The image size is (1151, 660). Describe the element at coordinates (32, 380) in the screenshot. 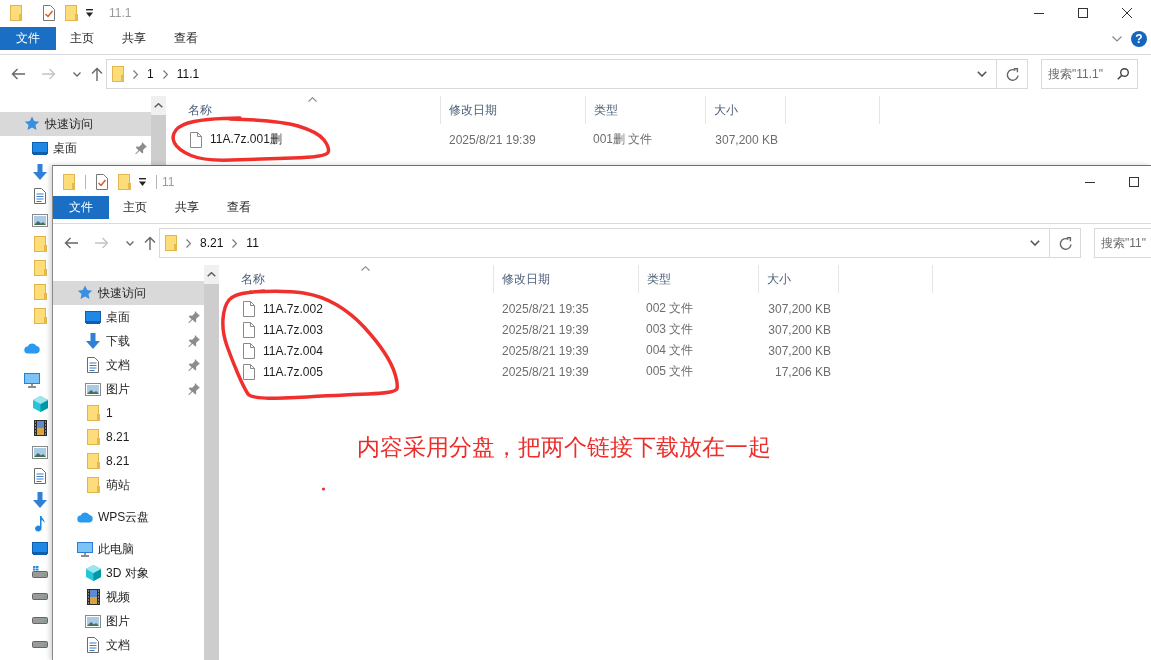

I see `monitor-icon` at that location.